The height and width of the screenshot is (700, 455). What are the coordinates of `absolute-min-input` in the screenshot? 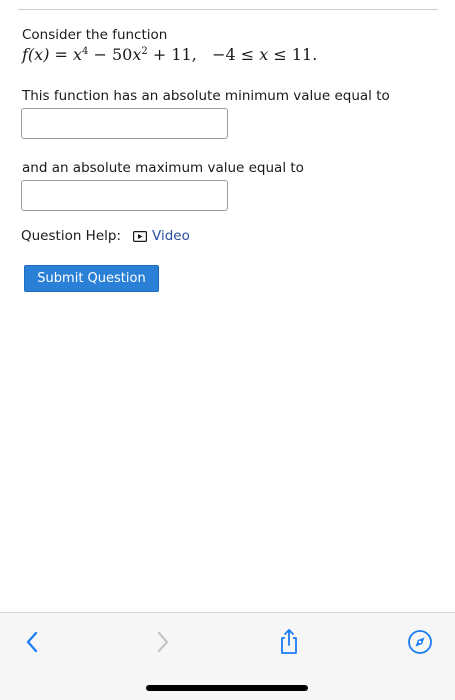 It's located at (124, 123).